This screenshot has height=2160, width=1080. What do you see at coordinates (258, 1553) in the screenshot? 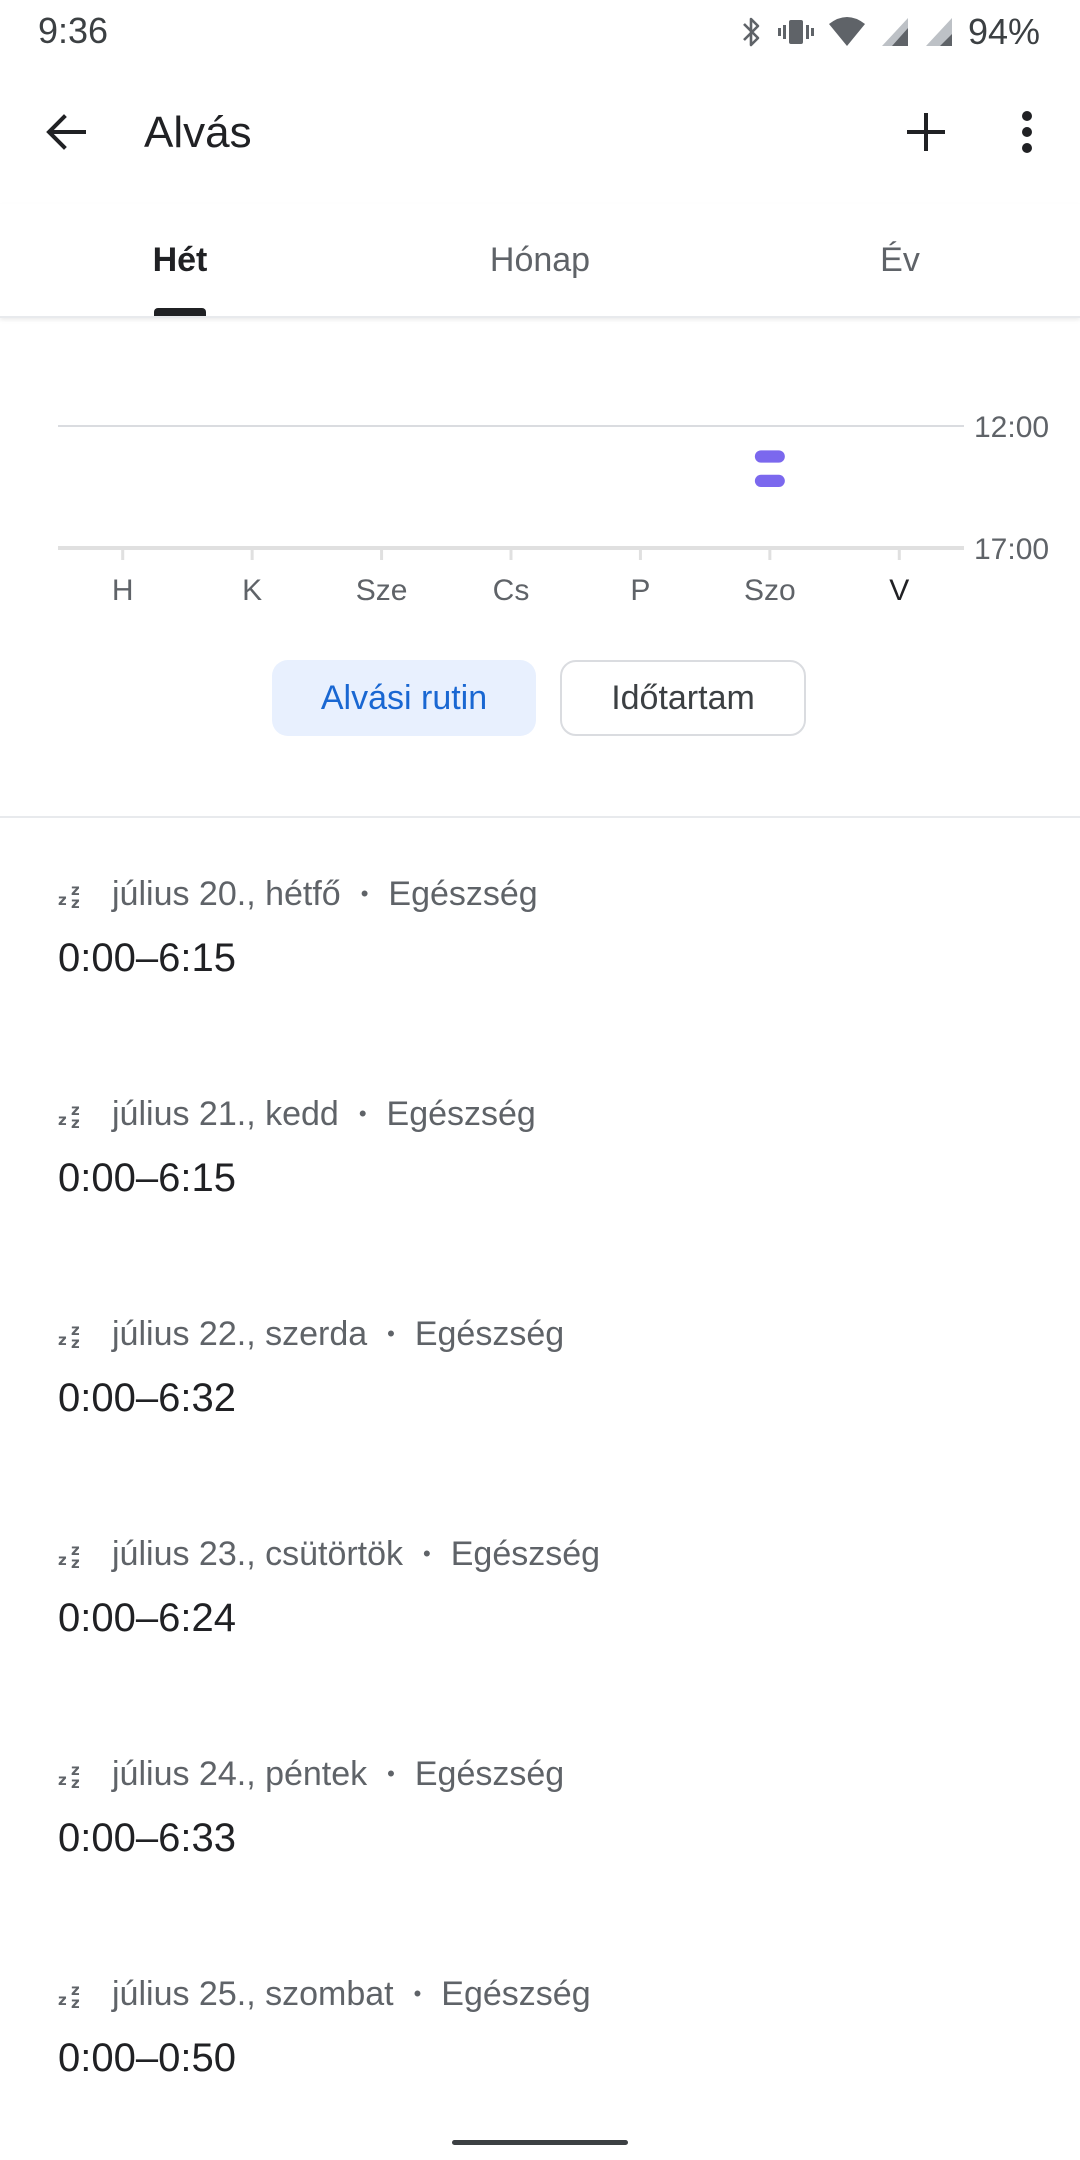
I see `sleep-entry-date: július 23., csütörtök` at bounding box center [258, 1553].